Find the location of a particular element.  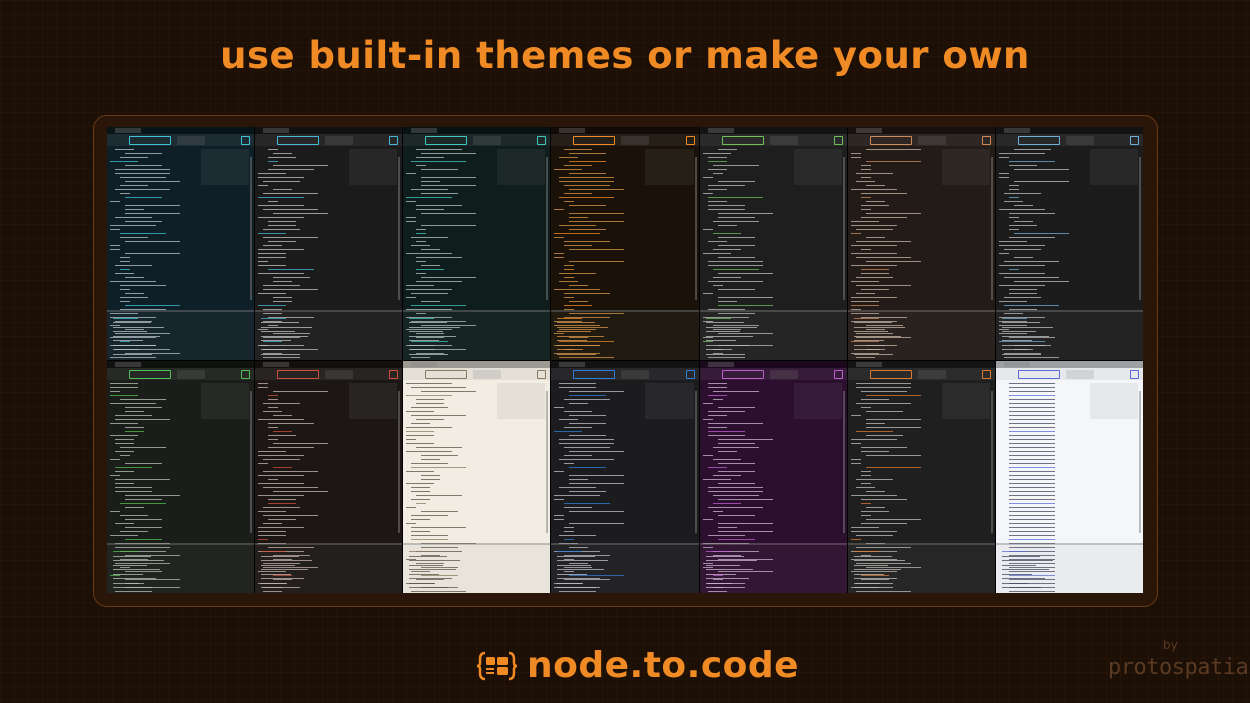

file-selector is located at coordinates (1038, 140).